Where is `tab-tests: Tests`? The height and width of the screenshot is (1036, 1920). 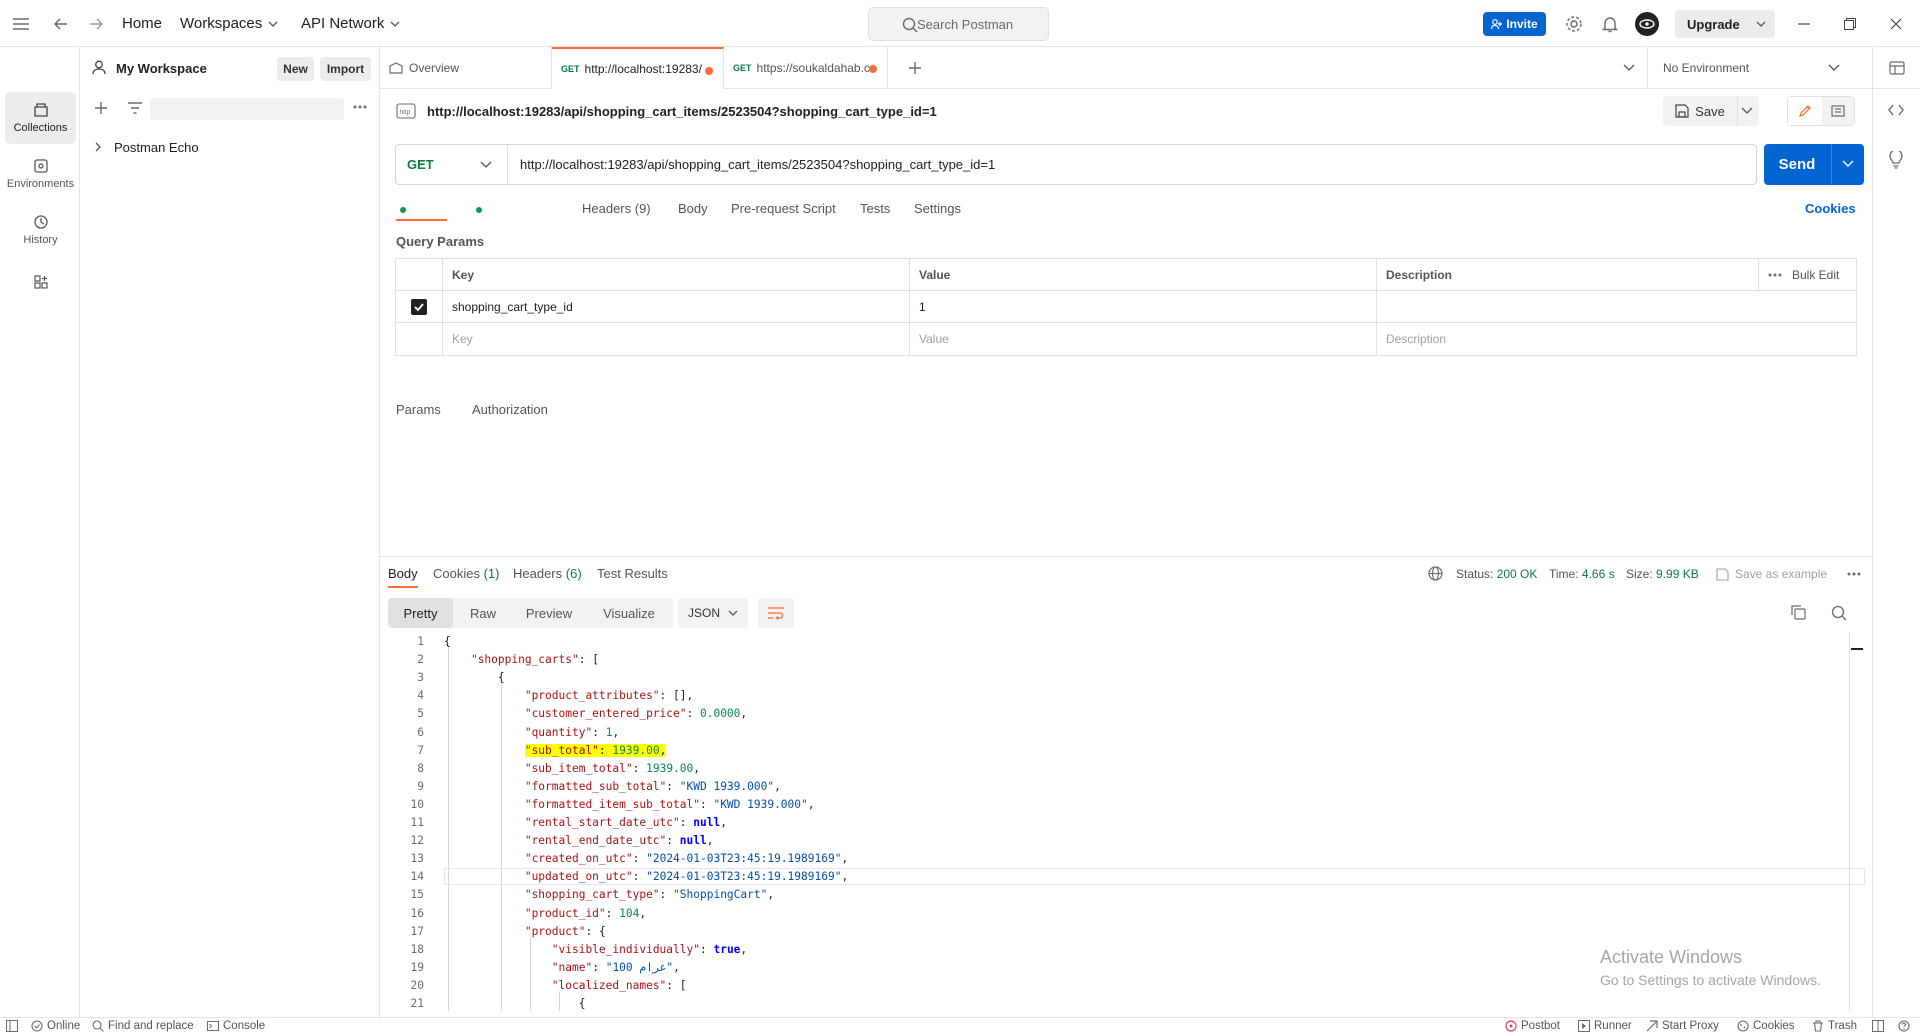
tab-tests: Tests is located at coordinates (875, 208).